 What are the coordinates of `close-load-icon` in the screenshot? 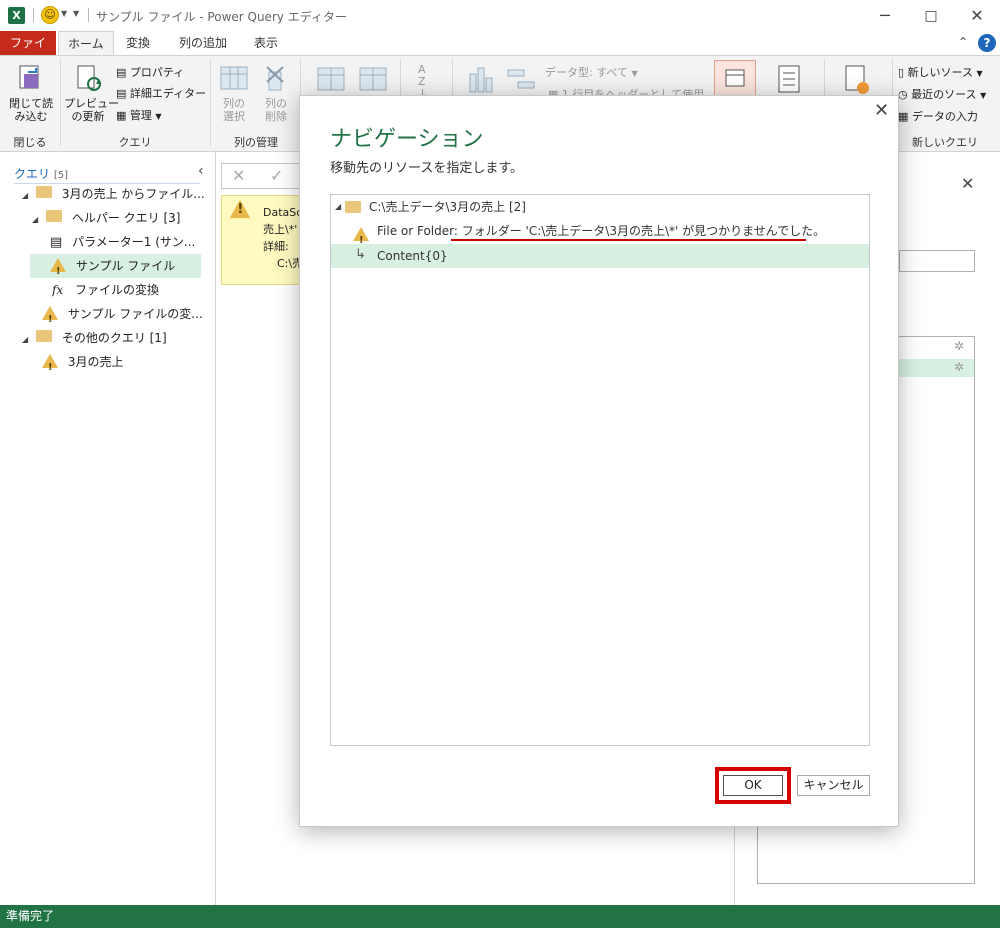 It's located at (29, 77).